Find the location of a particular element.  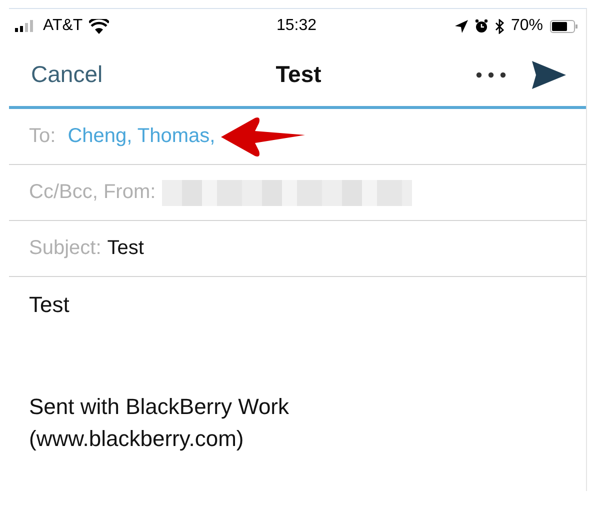

battery-icon is located at coordinates (564, 26).